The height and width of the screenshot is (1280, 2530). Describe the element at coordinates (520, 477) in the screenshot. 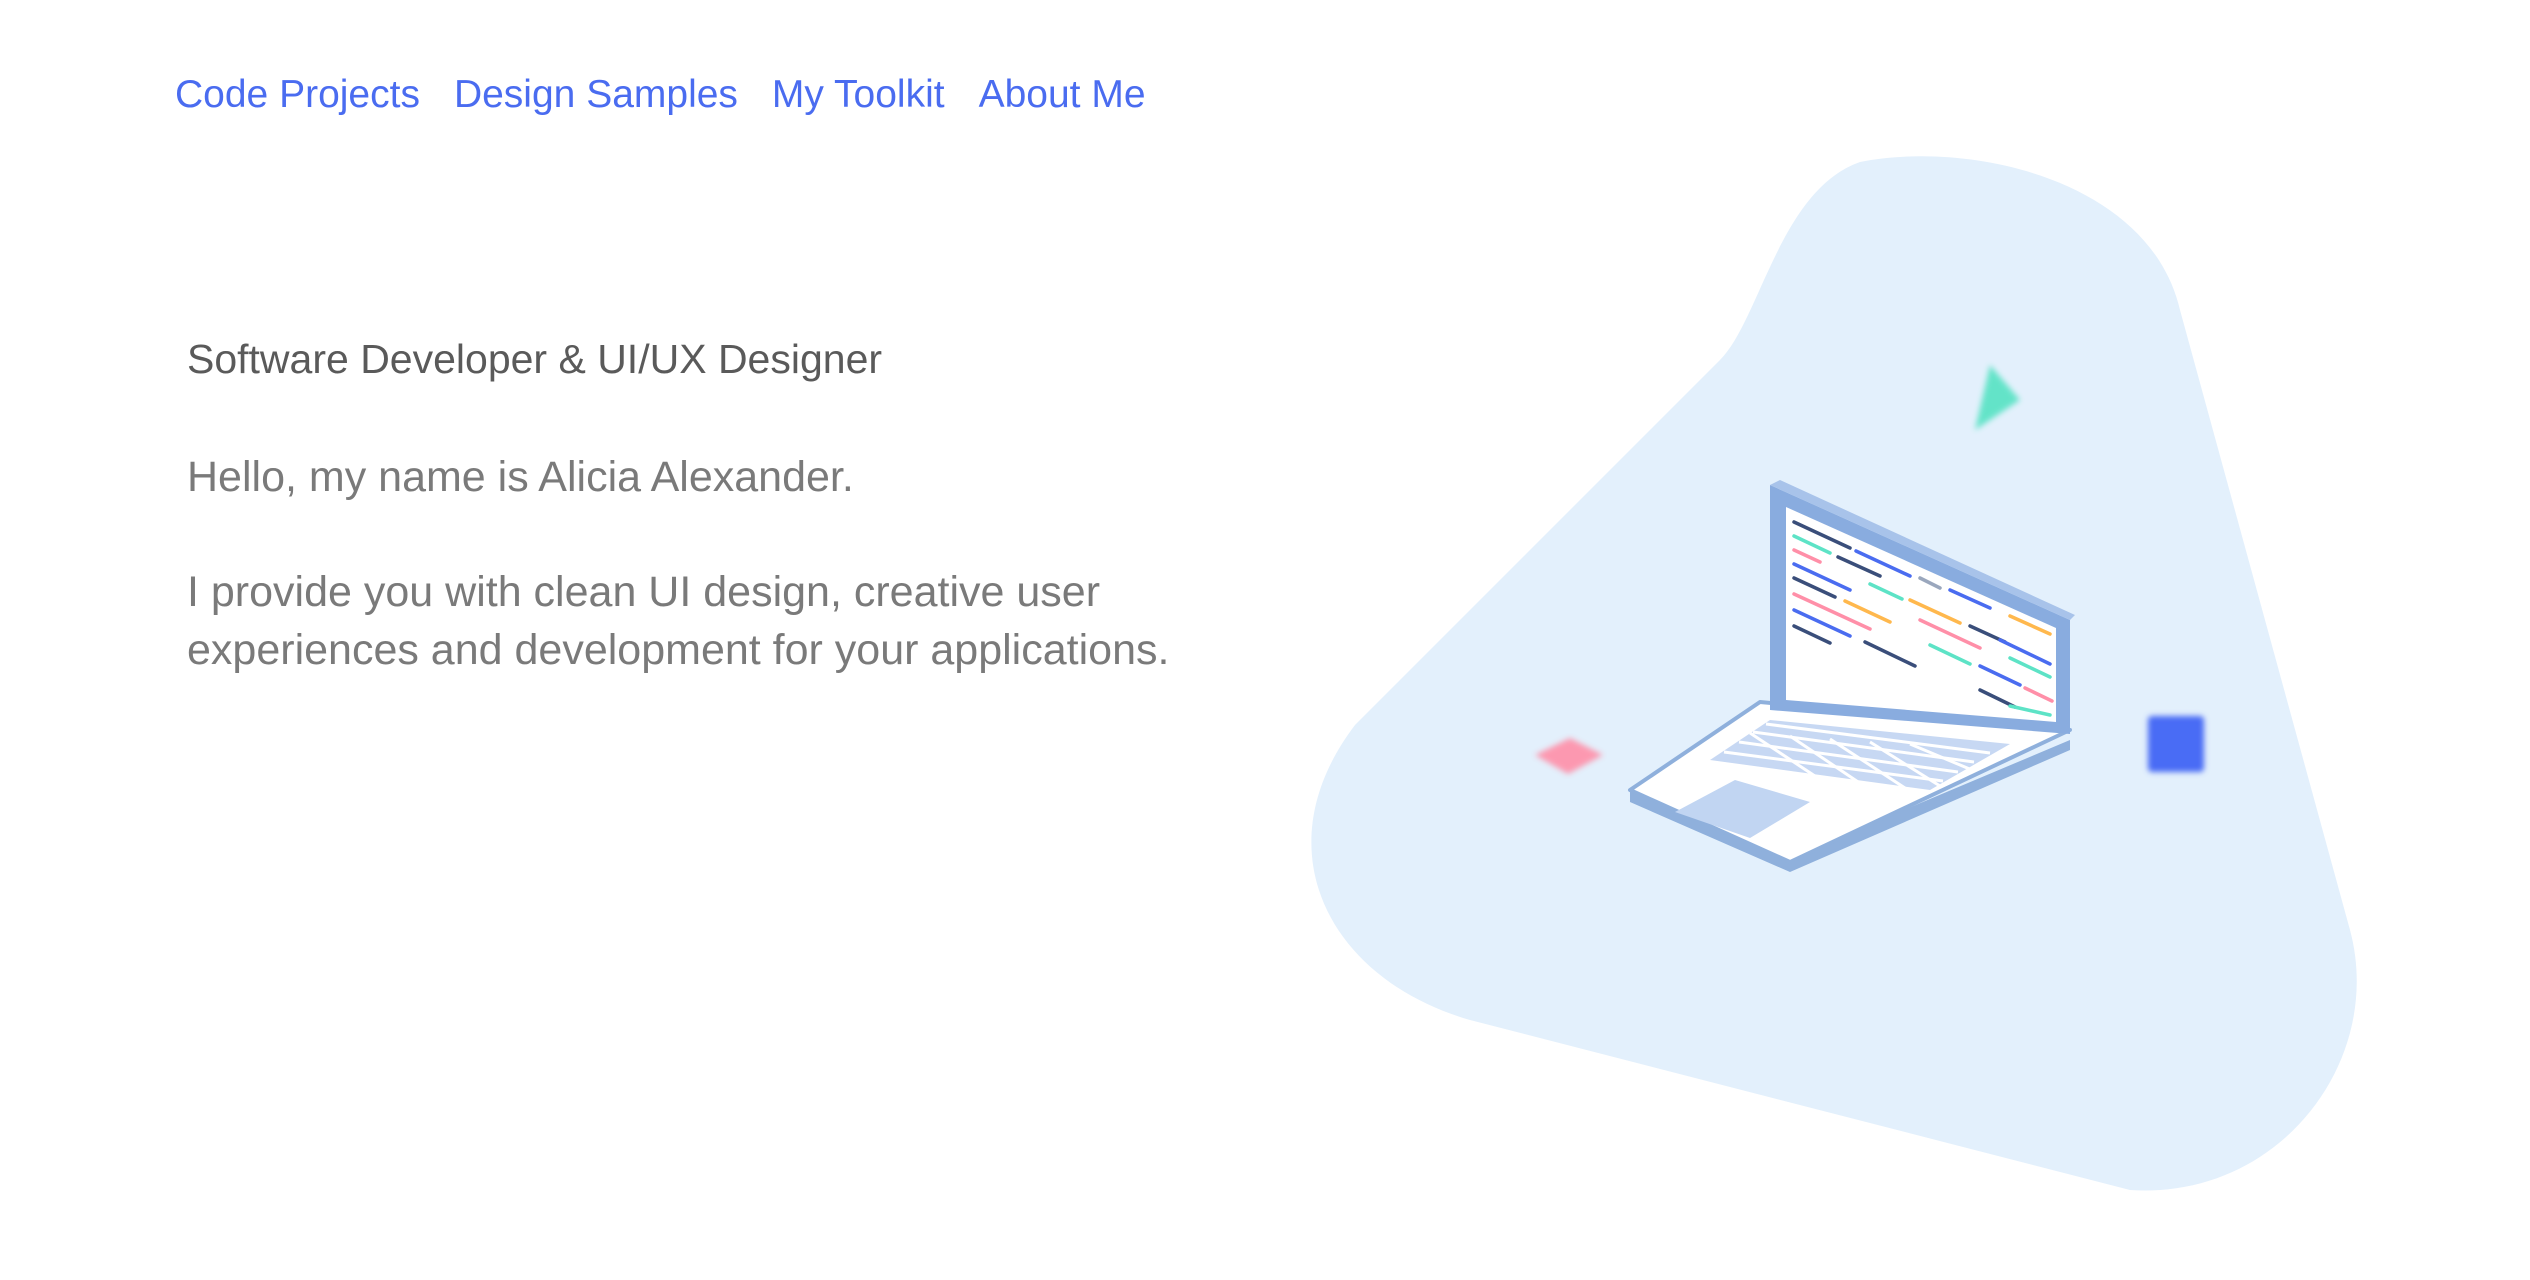

I see `hero-greeting: Hello, my name is Alicia Alexander.` at that location.